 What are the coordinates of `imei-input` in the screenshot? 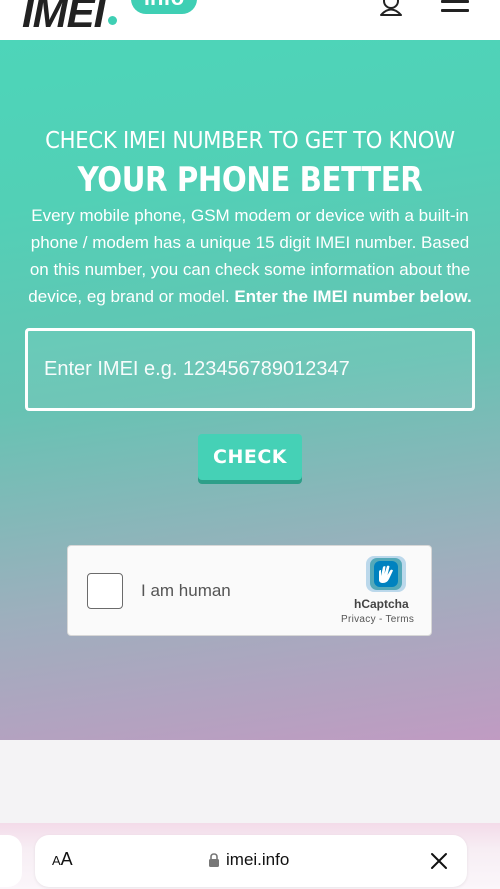 It's located at (250, 369).